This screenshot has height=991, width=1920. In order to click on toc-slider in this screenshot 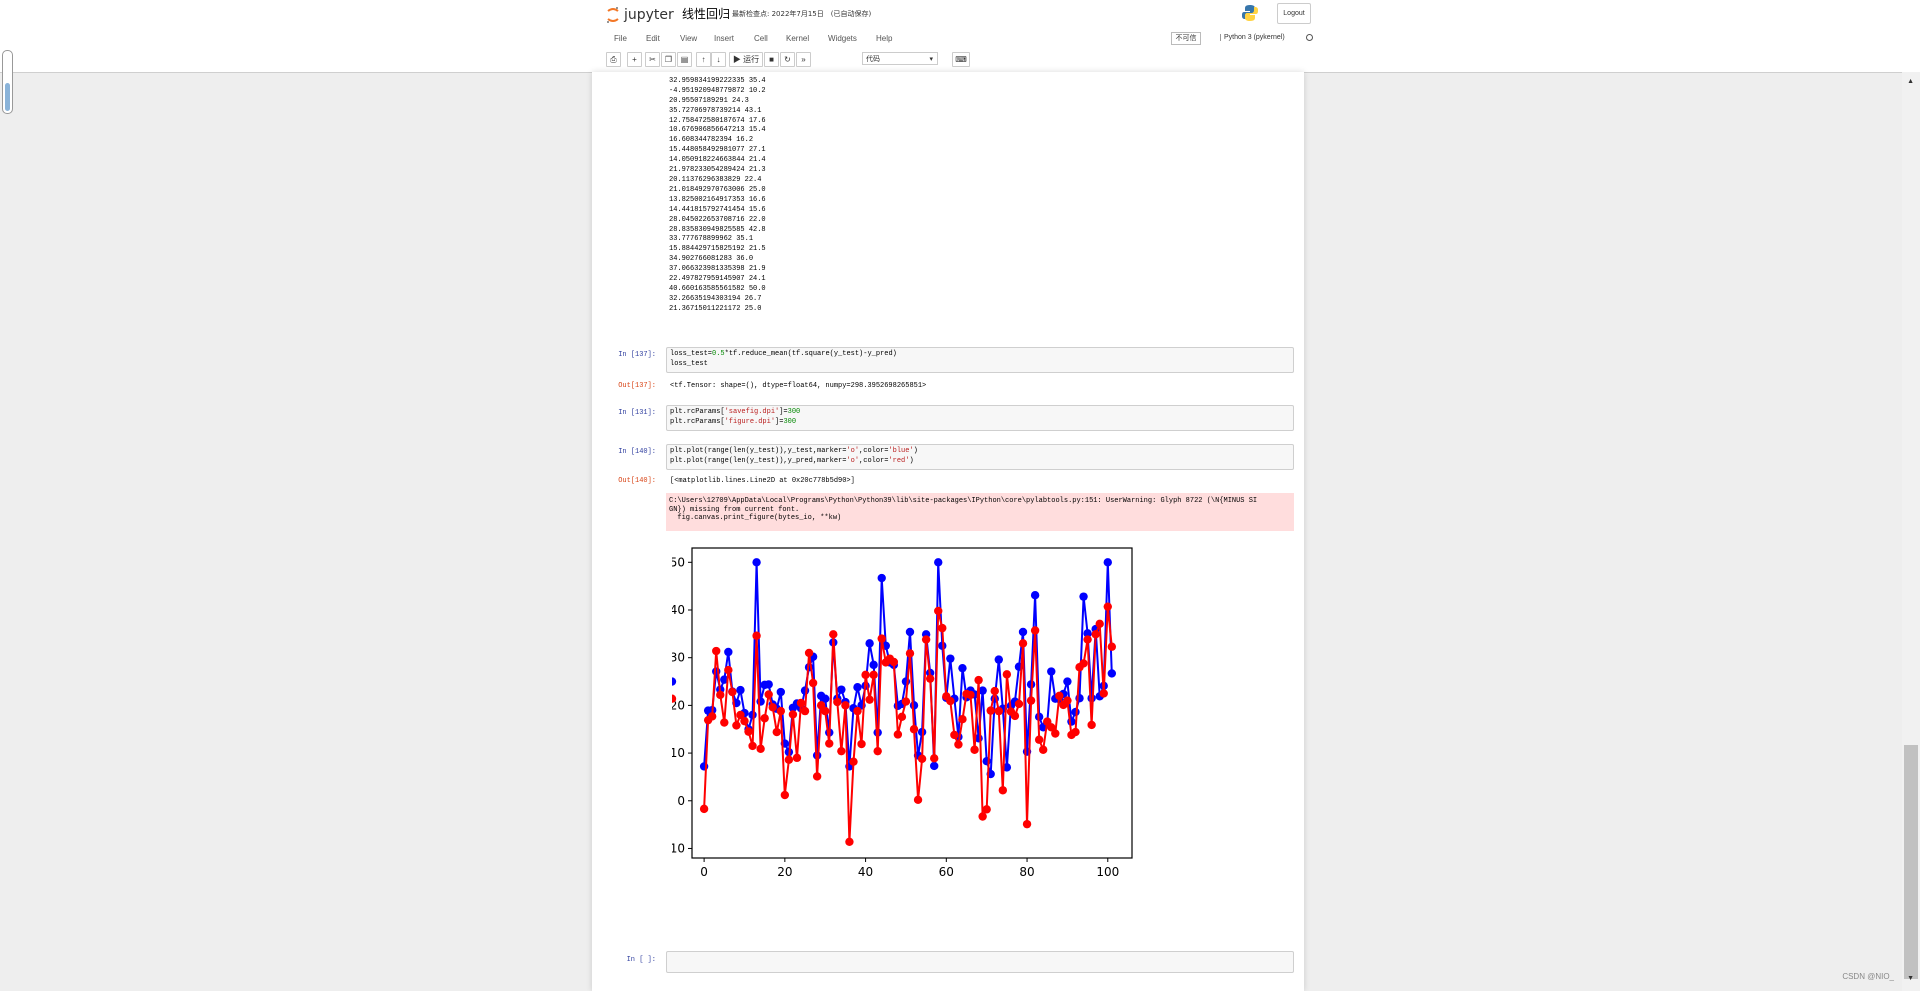, I will do `click(7, 82)`.